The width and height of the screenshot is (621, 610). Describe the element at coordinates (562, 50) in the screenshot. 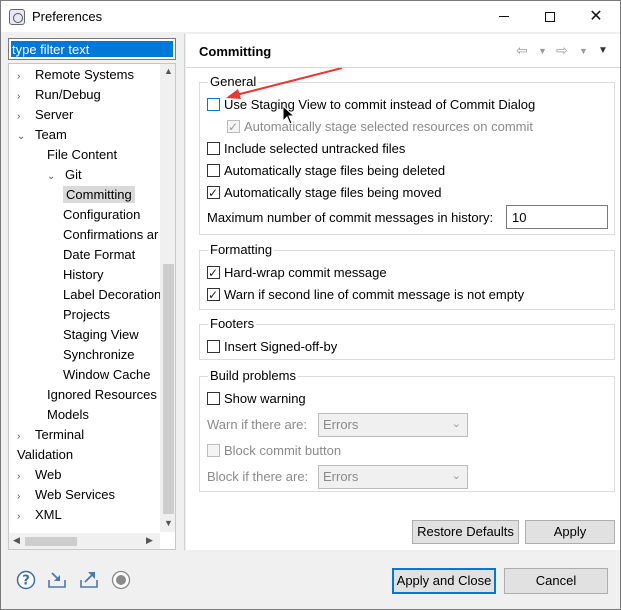

I see `forward-arrow-icon: ⇨` at that location.